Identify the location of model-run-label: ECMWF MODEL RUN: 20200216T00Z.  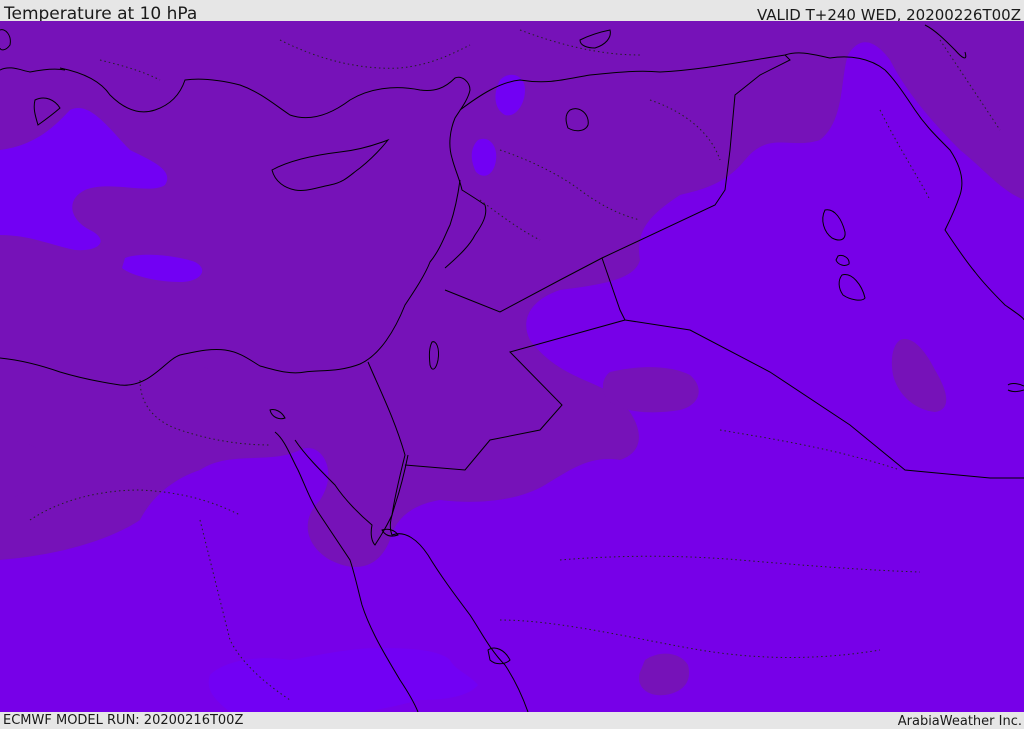
(123, 720).